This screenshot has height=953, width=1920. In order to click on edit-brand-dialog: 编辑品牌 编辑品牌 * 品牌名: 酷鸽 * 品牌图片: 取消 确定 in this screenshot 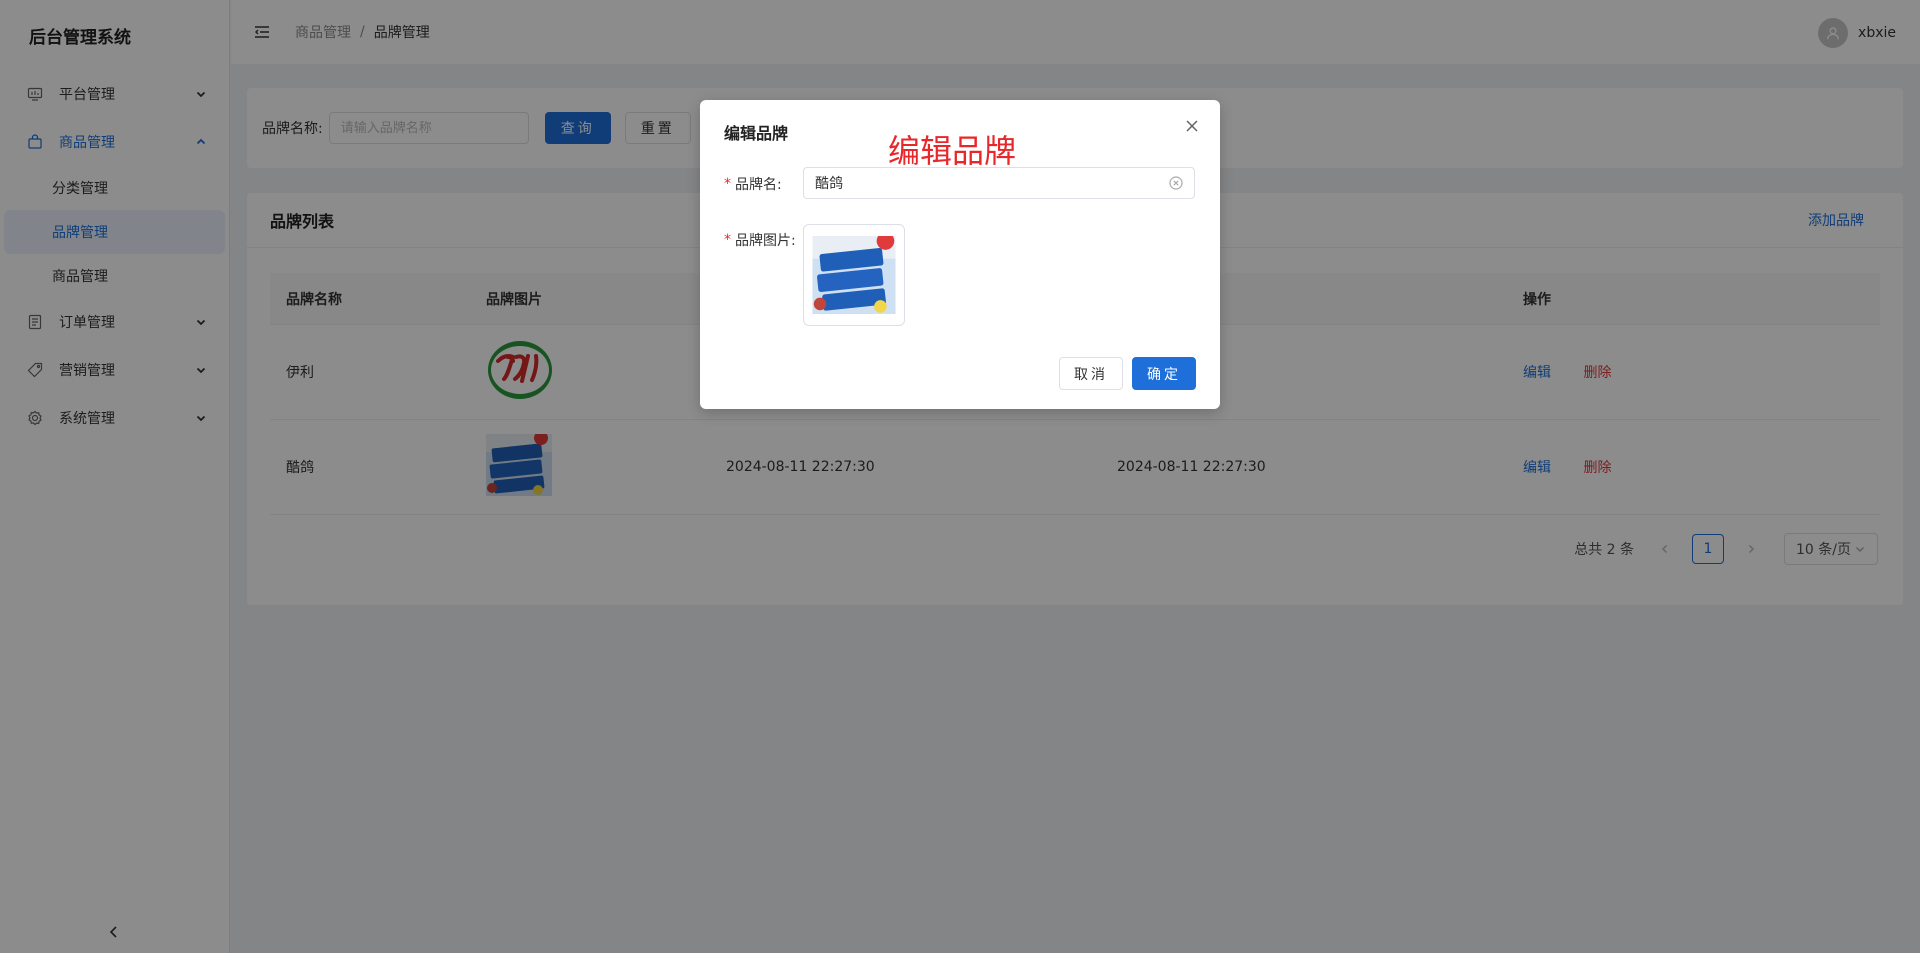, I will do `click(960, 254)`.